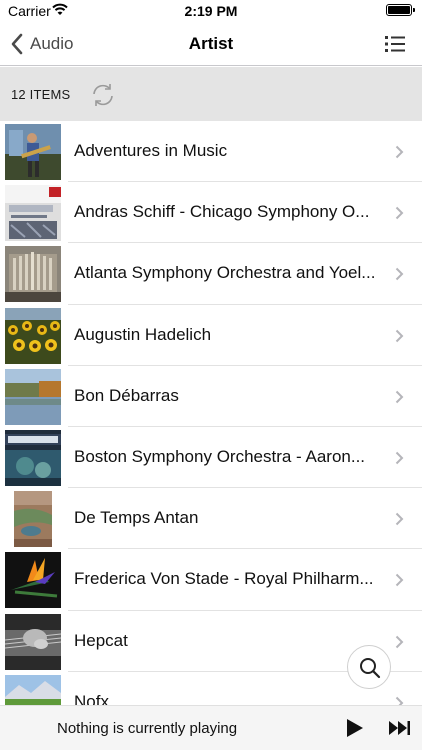 The height and width of the screenshot is (750, 422). What do you see at coordinates (400, 10) in the screenshot?
I see `battery-icon` at bounding box center [400, 10].